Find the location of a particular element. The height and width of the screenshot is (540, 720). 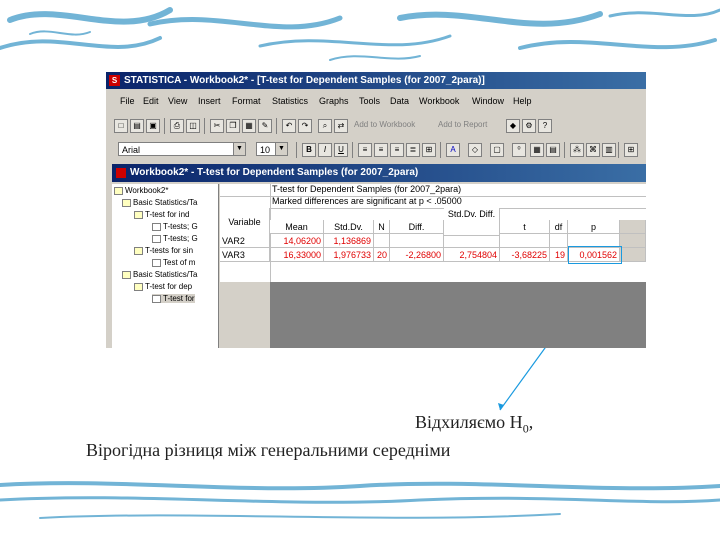

column-header: Diff. is located at coordinates (417, 227).